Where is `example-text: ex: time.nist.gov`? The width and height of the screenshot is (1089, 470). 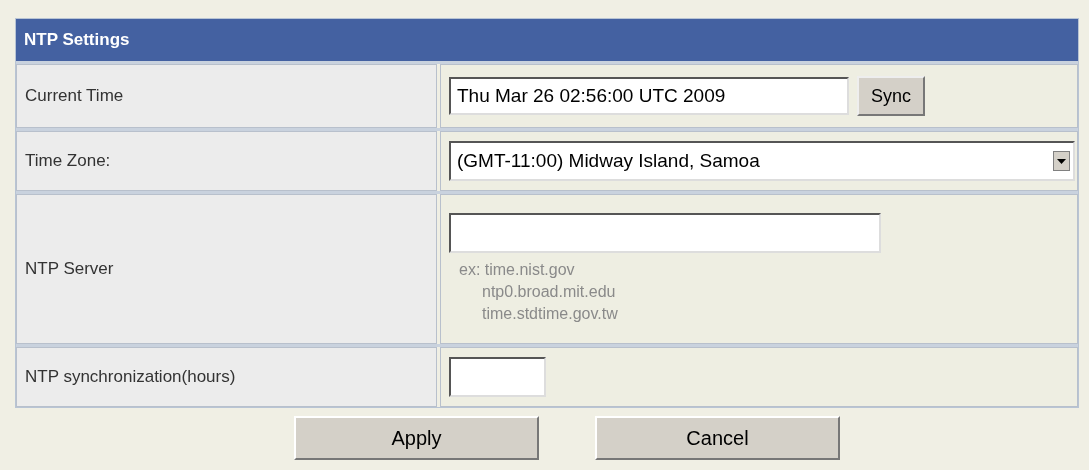 example-text: ex: time.nist.gov is located at coordinates (517, 270).